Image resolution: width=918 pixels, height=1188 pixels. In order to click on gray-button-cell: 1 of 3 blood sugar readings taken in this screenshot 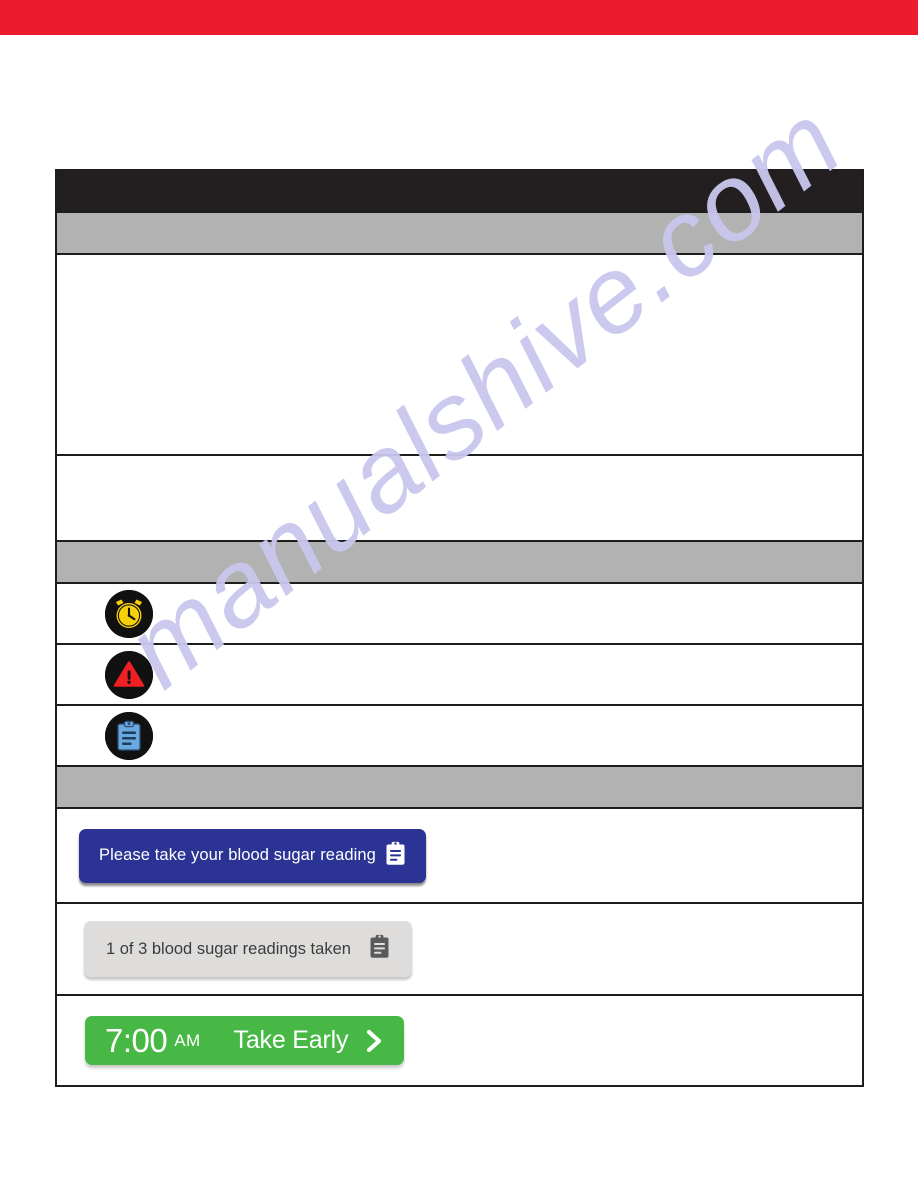, I will do `click(459, 949)`.